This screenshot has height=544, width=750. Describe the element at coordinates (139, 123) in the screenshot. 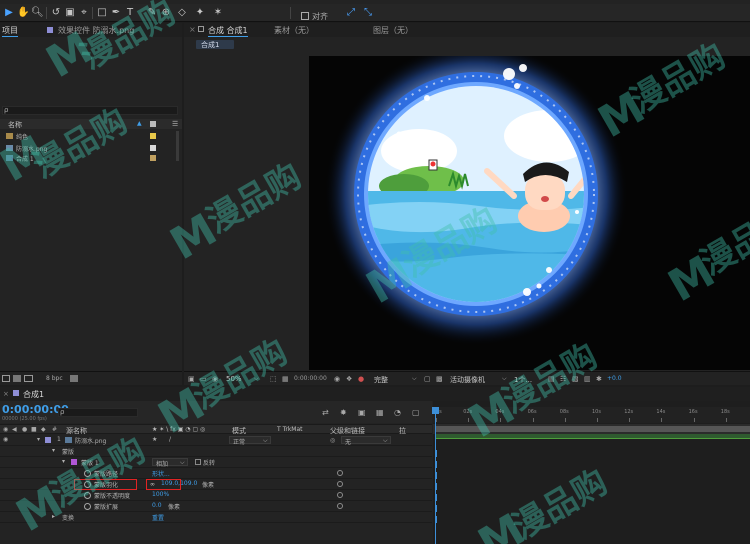

I see `sort-arrow-icon: ▲` at that location.